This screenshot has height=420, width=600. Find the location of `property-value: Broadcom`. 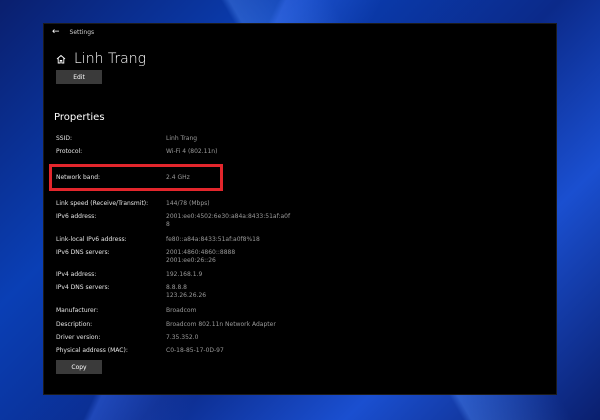

property-value: Broadcom is located at coordinates (181, 310).